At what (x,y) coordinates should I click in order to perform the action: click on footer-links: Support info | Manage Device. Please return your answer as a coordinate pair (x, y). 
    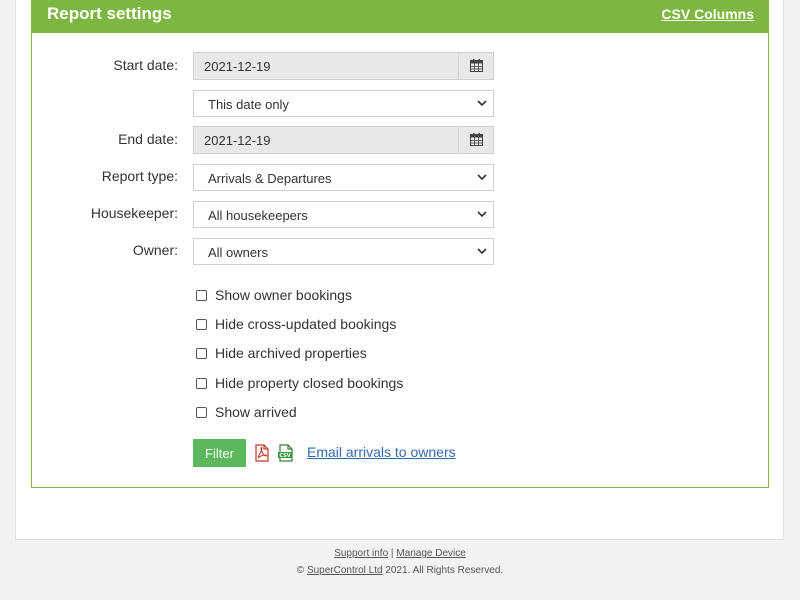
    Looking at the image, I should click on (400, 553).